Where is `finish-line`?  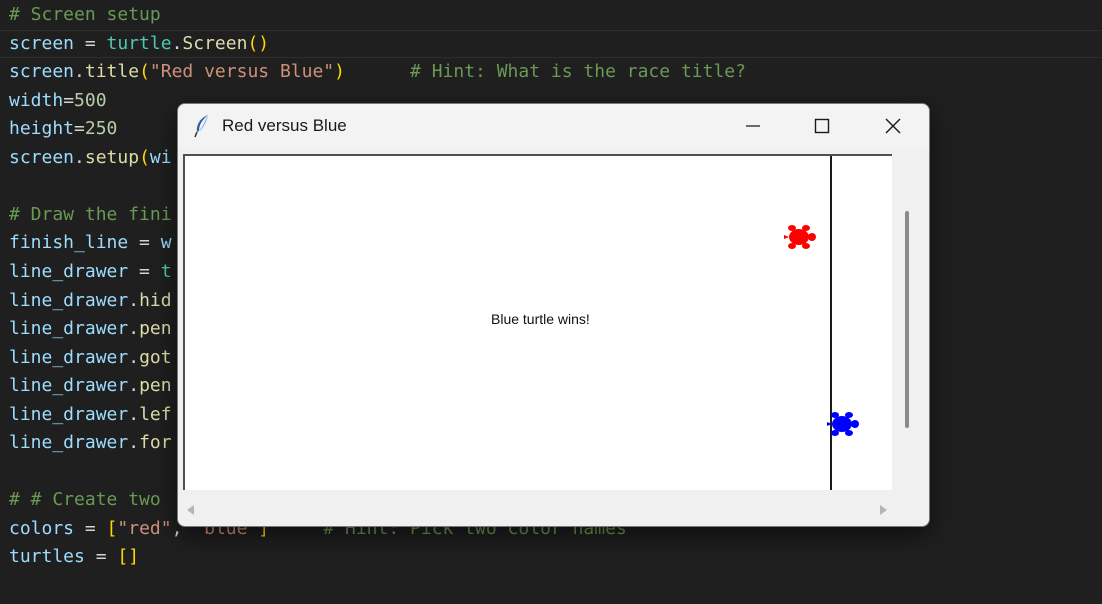
finish-line is located at coordinates (831, 323).